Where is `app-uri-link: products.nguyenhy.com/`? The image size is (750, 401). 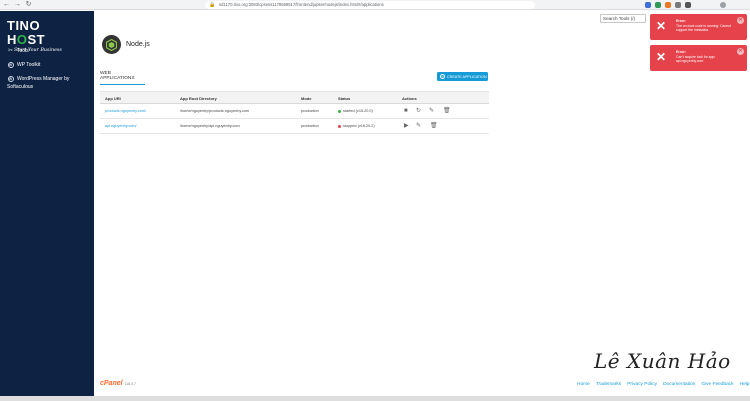 app-uri-link: products.nguyenhy.com/ is located at coordinates (125, 111).